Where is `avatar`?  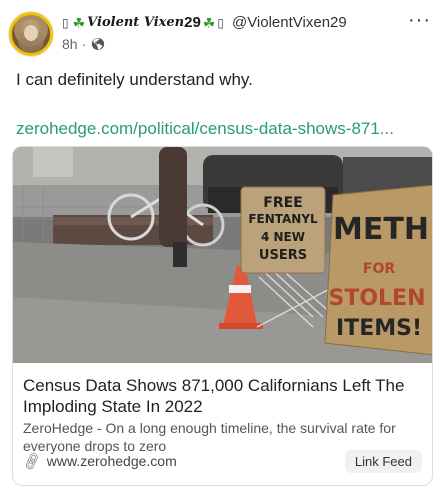 avatar is located at coordinates (31, 34).